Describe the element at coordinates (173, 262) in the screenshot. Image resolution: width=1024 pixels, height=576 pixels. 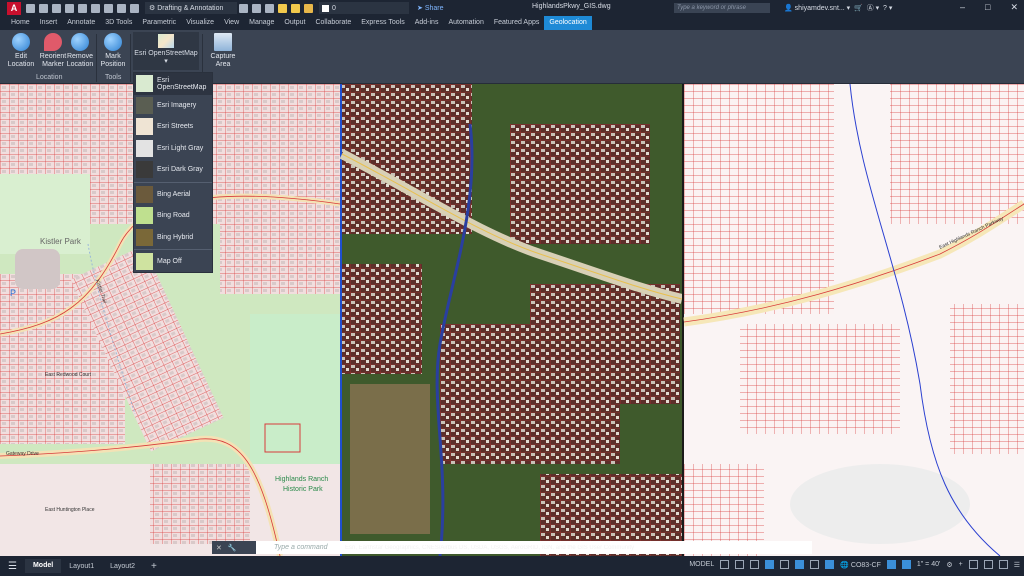
I see `basemap-option: Map Off` at that location.